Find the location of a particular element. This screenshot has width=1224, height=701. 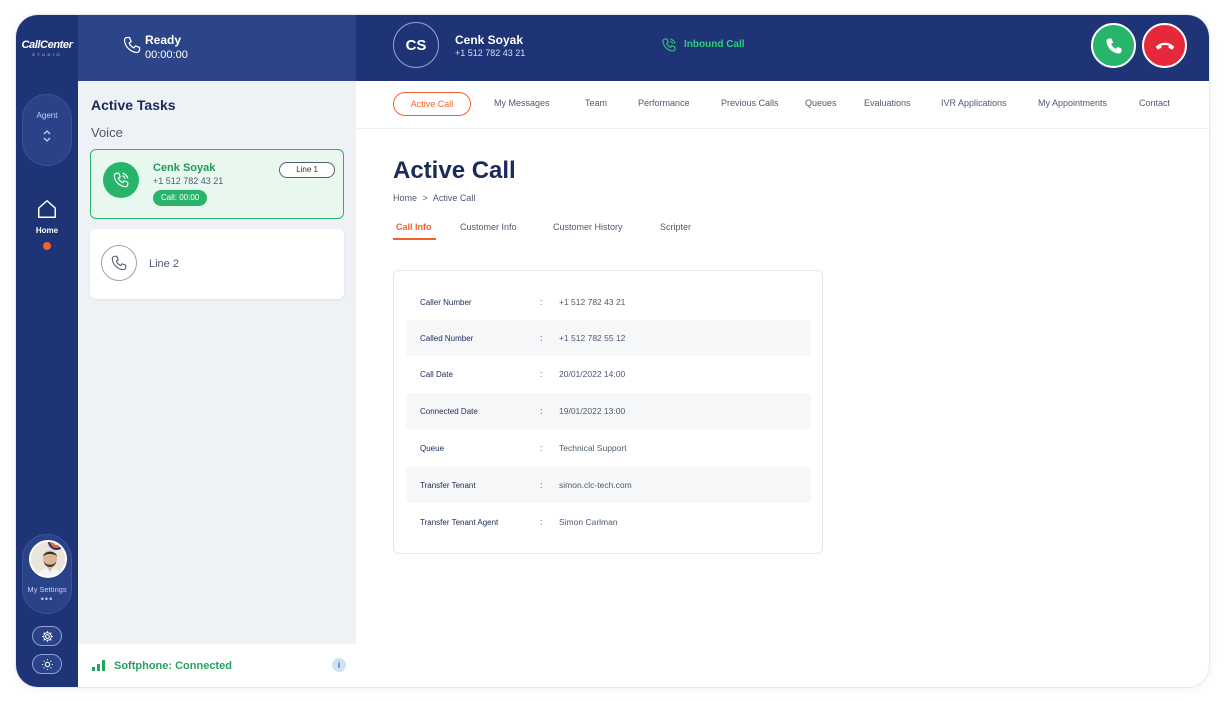

tab-contact: Contact is located at coordinates (1154, 103).